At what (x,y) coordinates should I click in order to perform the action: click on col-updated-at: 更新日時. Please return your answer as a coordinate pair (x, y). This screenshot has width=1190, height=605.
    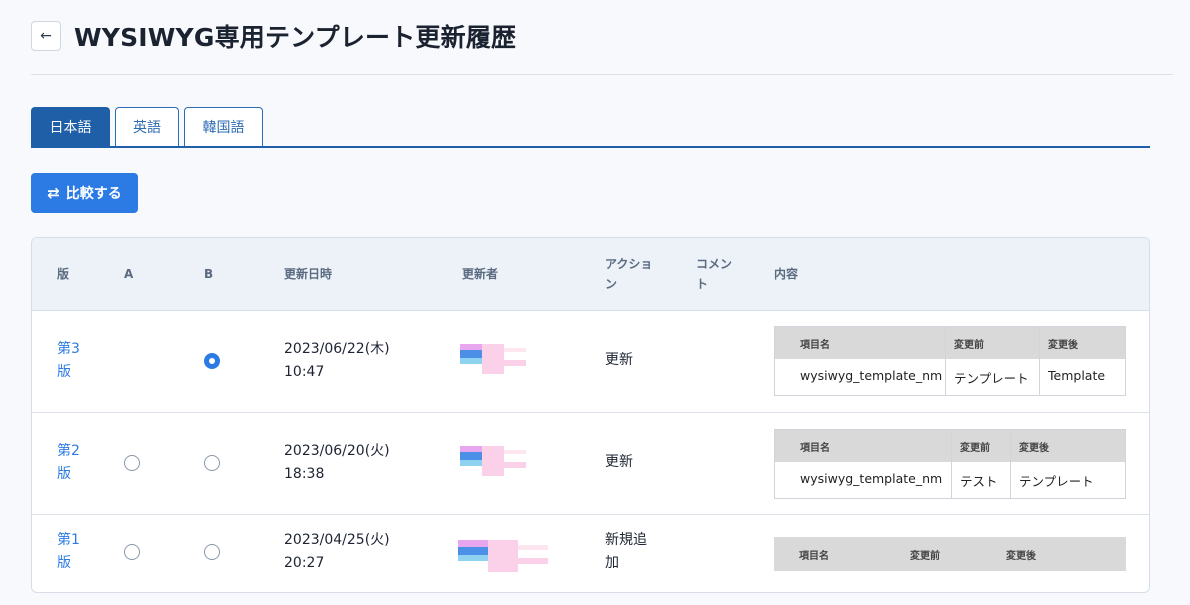
    Looking at the image, I should click on (308, 274).